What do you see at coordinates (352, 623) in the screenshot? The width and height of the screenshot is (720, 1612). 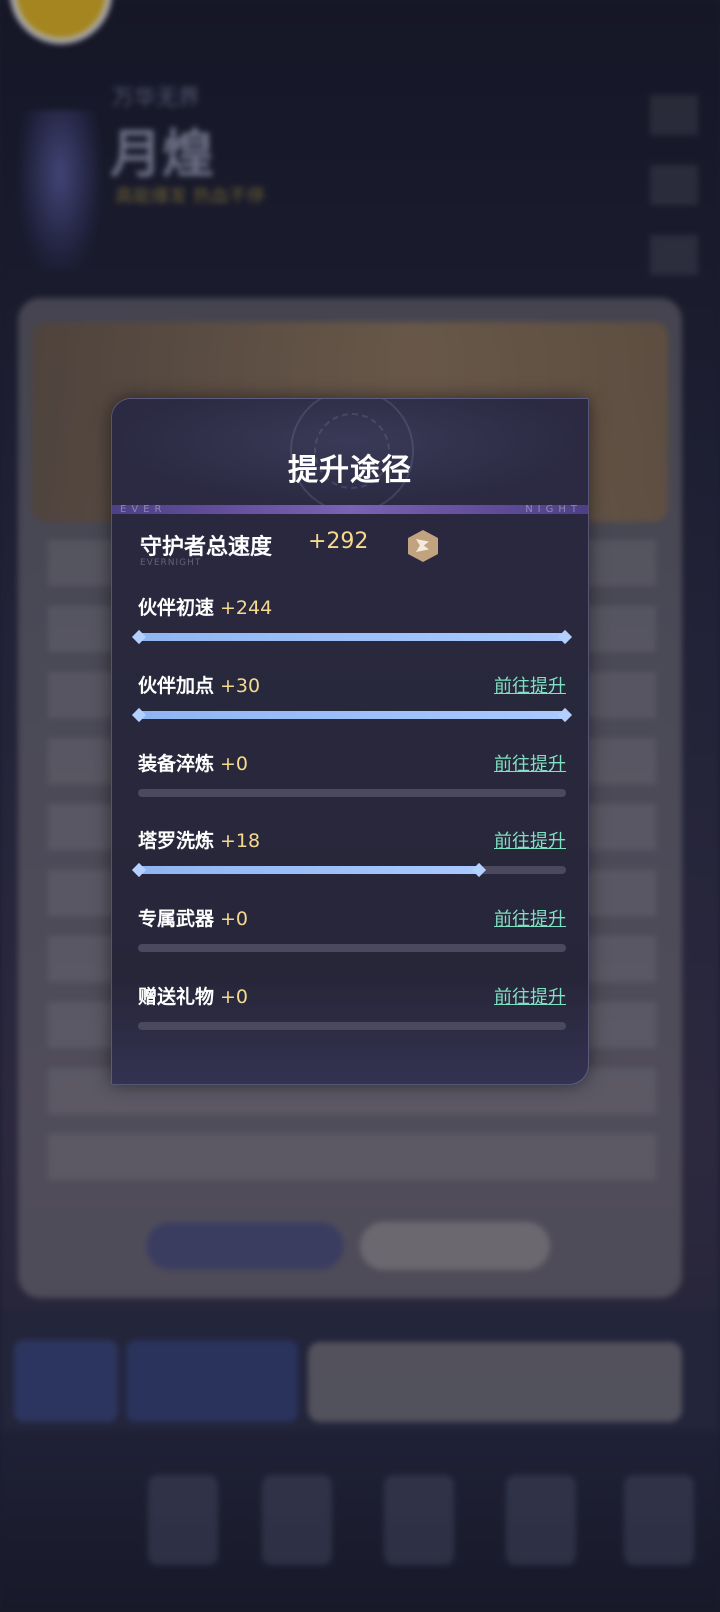 I see `upgrade-source-row: 伙伴初速 +244` at bounding box center [352, 623].